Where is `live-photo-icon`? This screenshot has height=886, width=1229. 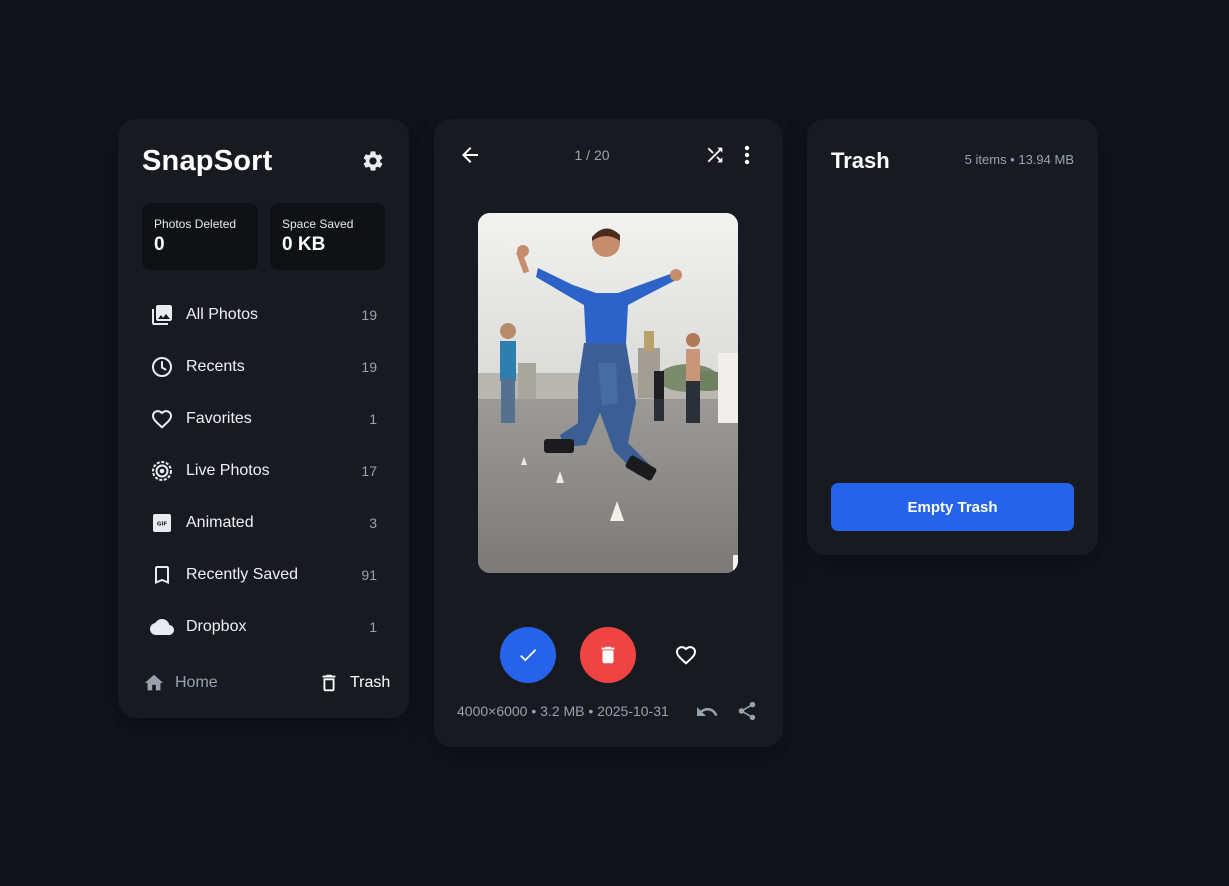
live-photo-icon is located at coordinates (162, 471).